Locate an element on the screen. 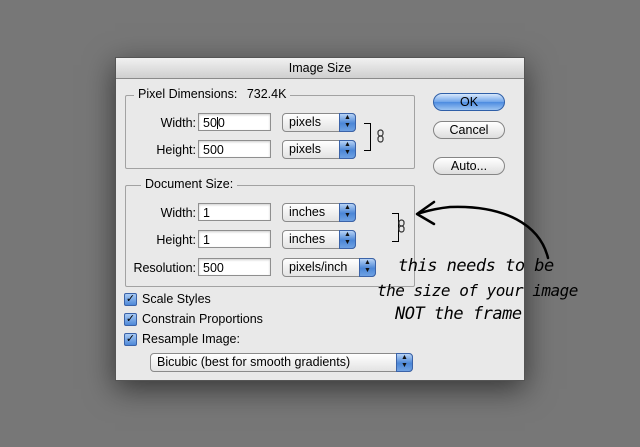 The image size is (640, 447). hand-drawn-arrow is located at coordinates (482, 230).